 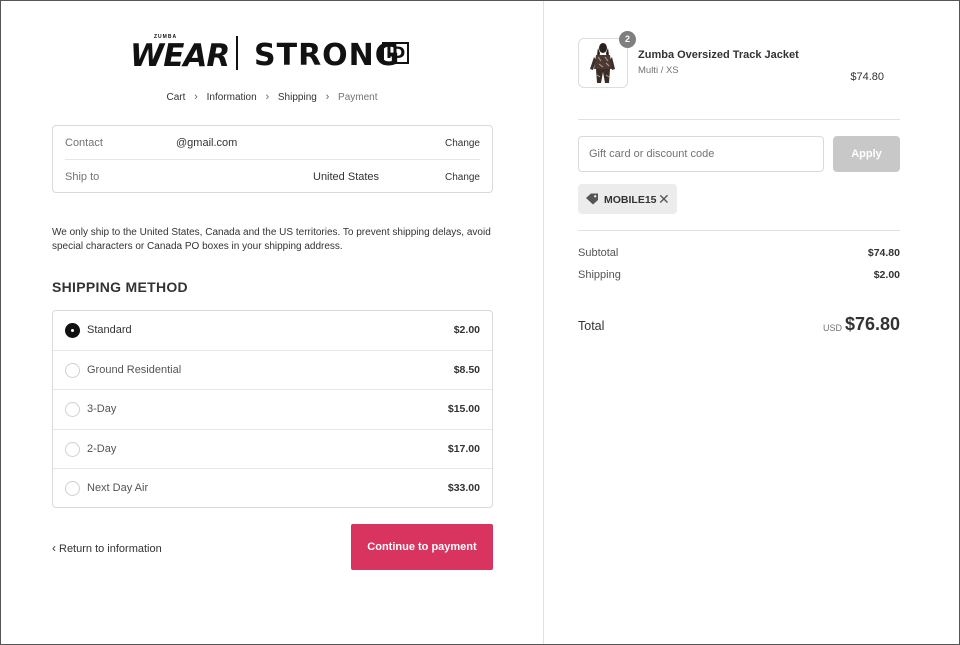 What do you see at coordinates (327, 55) in the screenshot?
I see `logo-strong-text: STRONG` at bounding box center [327, 55].